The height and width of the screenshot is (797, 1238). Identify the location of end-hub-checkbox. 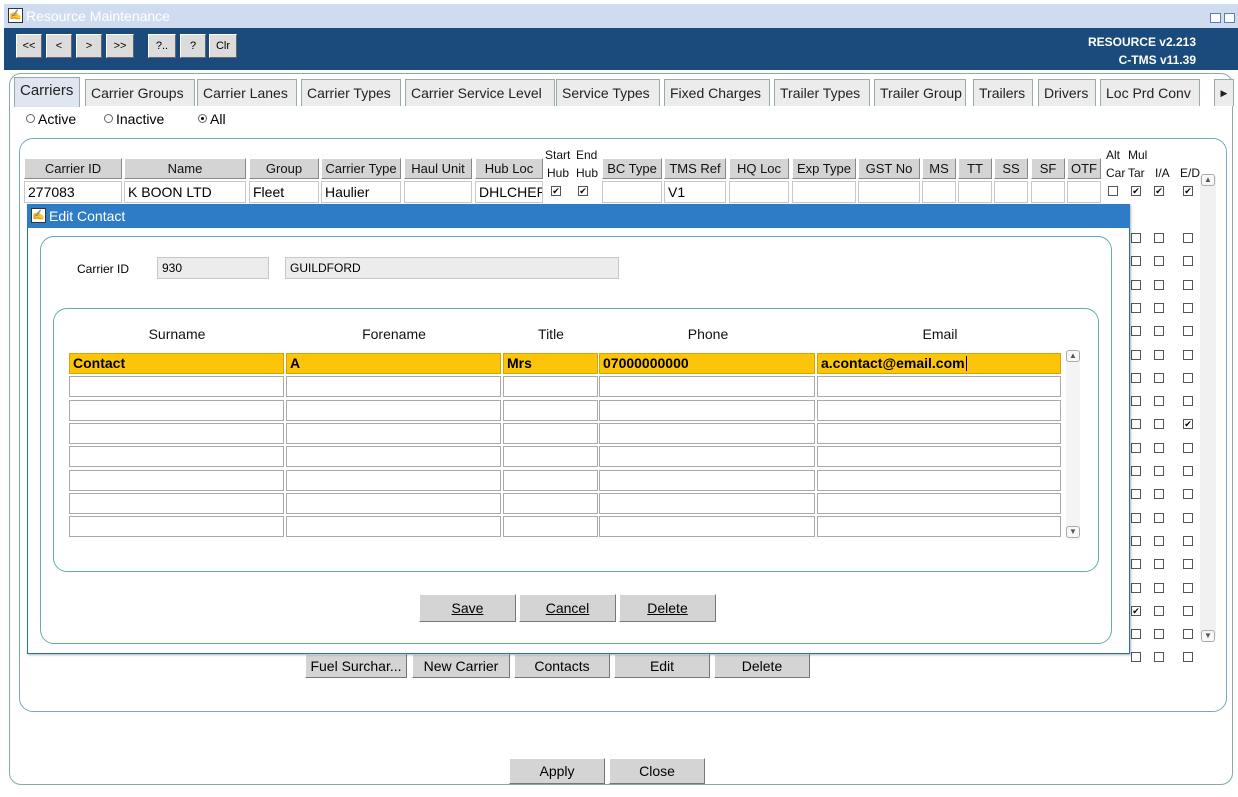
(583, 191).